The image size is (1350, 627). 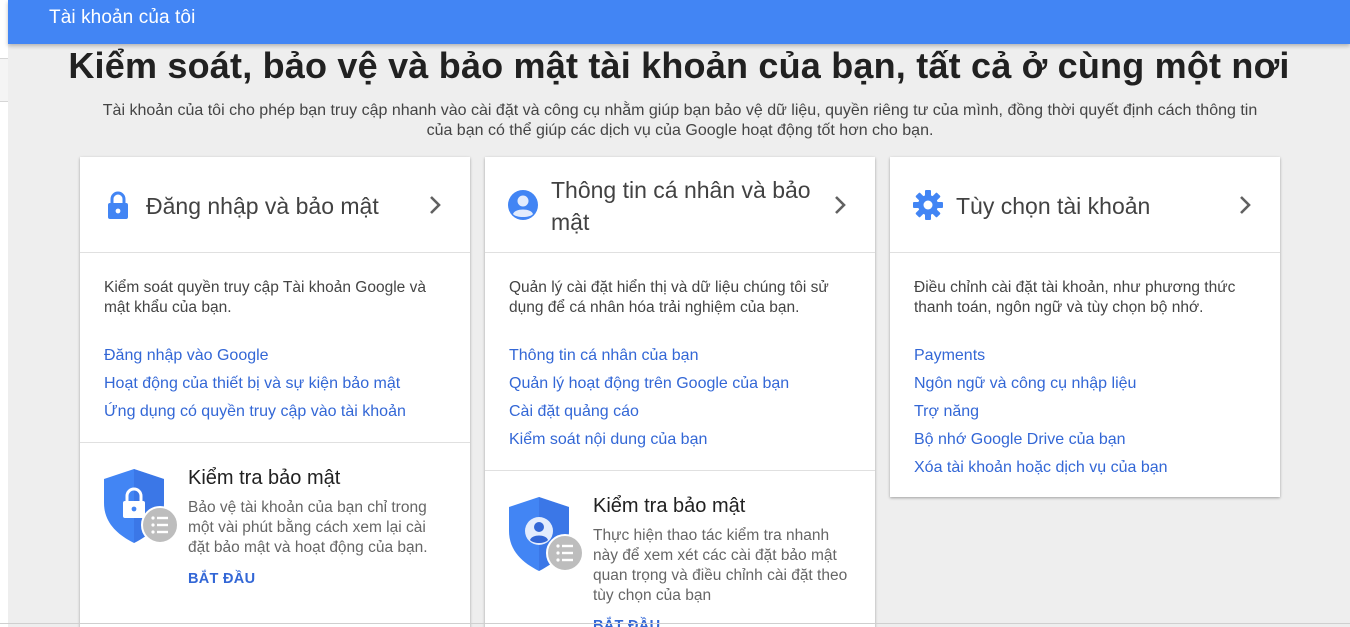 What do you see at coordinates (1053, 206) in the screenshot?
I see `card-title: Tùy chọn tài khoản` at bounding box center [1053, 206].